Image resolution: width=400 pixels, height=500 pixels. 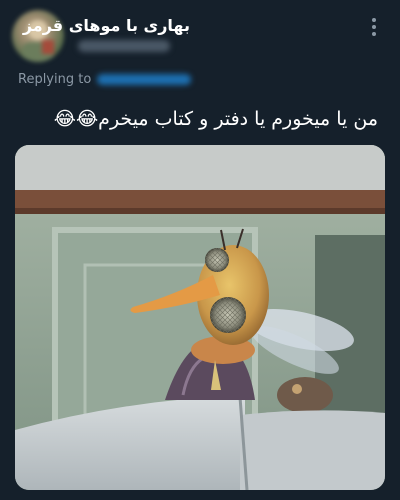 What do you see at coordinates (144, 79) in the screenshot?
I see `replying-to-handle` at bounding box center [144, 79].